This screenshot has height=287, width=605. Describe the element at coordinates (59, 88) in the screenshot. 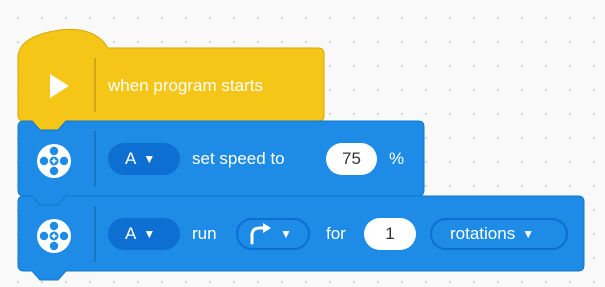

I see `play-icon` at that location.